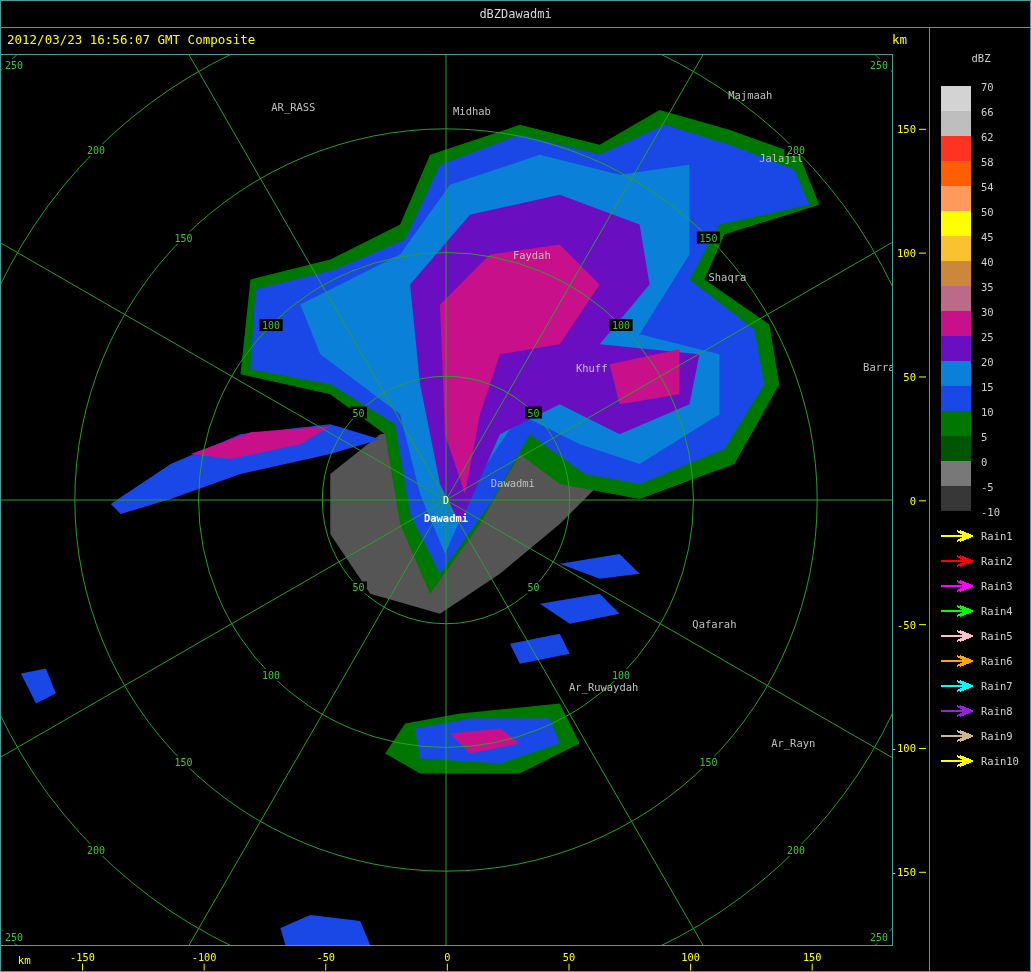 This screenshot has width=1031, height=972. I want to click on axis-unit-label: km, so click(24, 960).